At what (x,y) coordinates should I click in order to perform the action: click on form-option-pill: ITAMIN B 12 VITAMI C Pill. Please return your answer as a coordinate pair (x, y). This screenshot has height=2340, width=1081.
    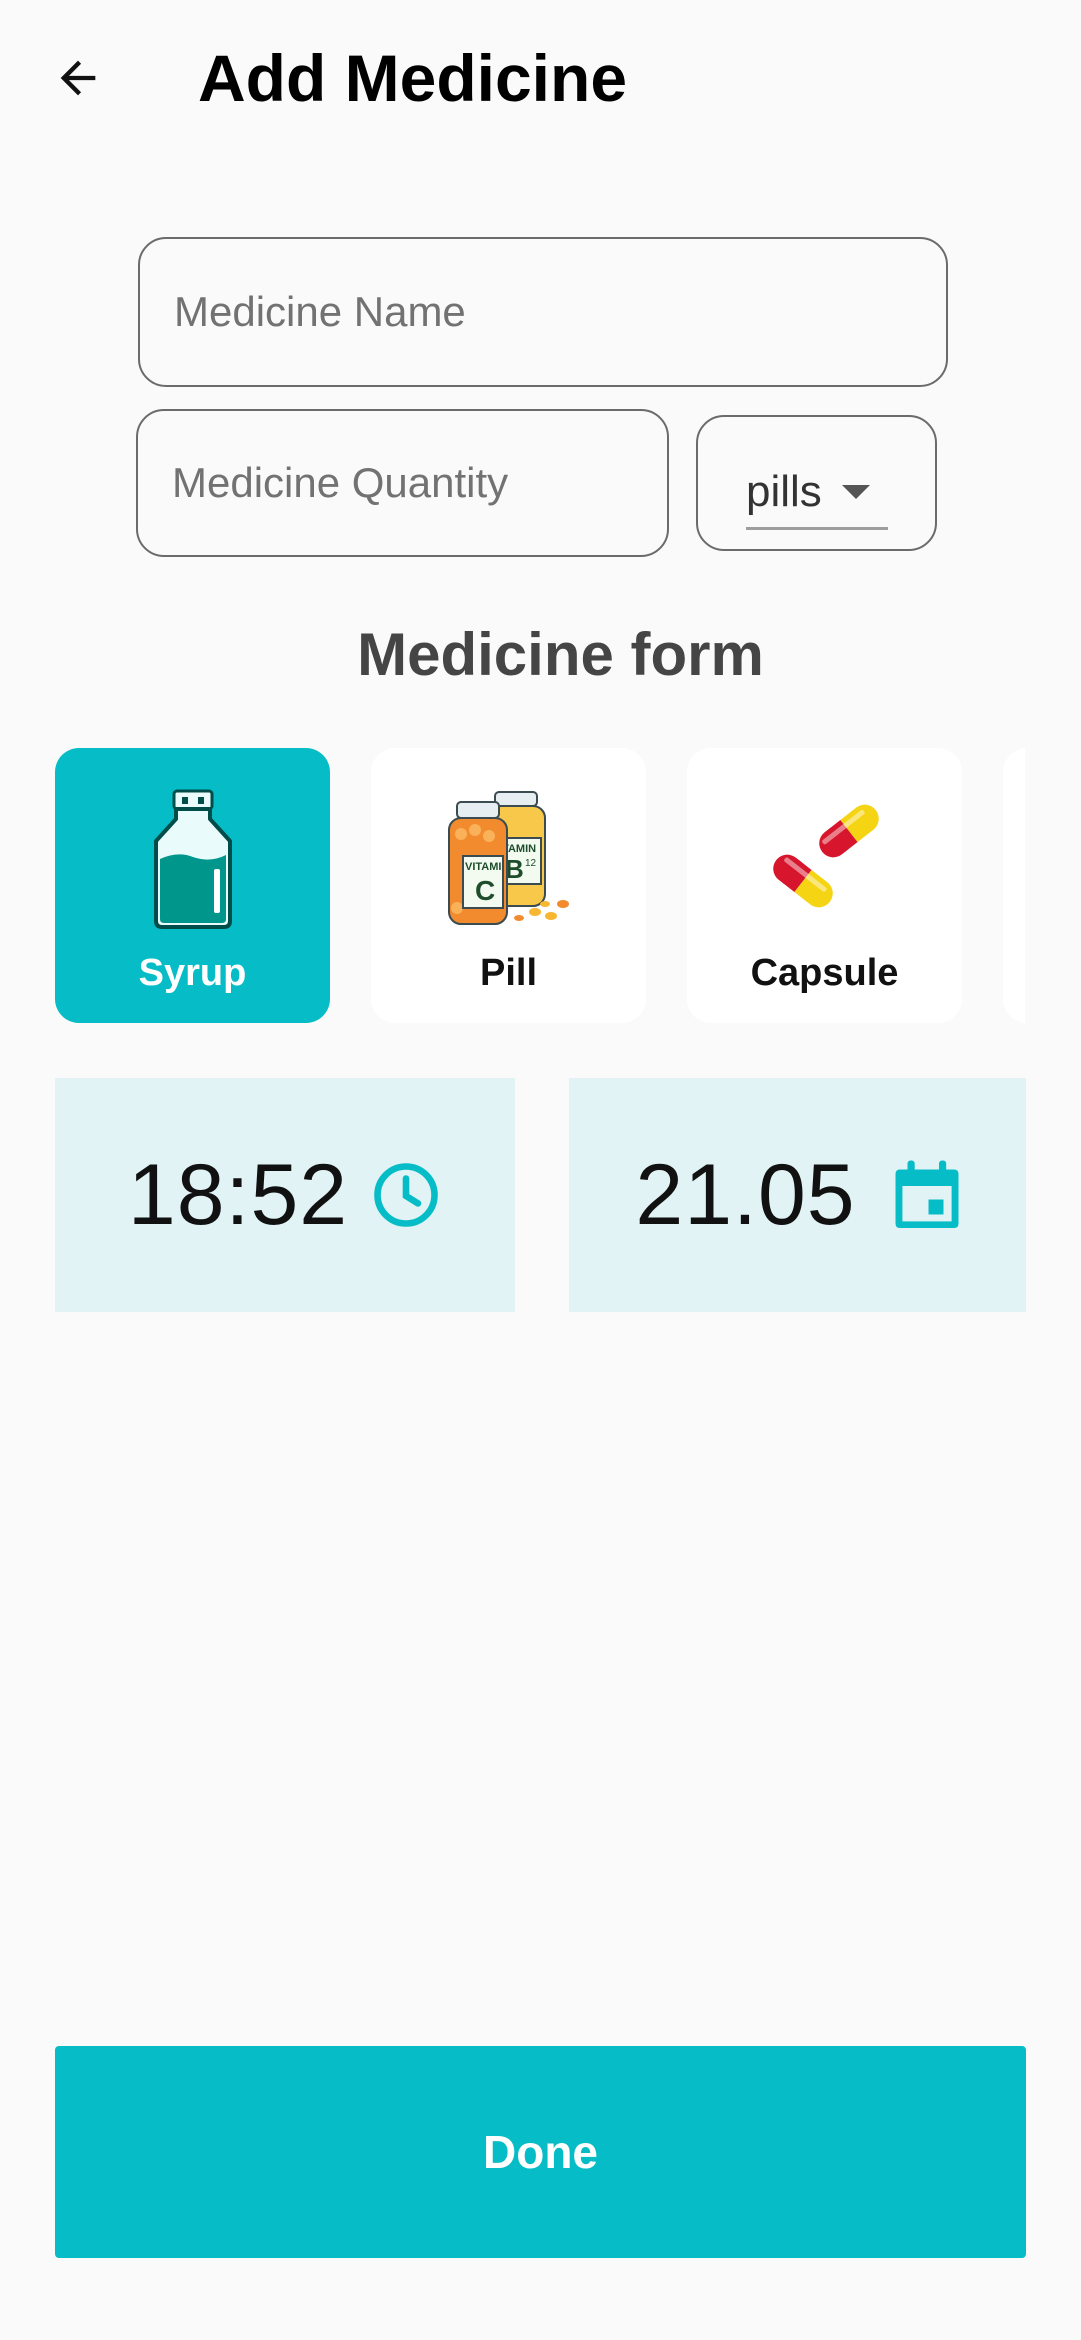
    Looking at the image, I should click on (508, 885).